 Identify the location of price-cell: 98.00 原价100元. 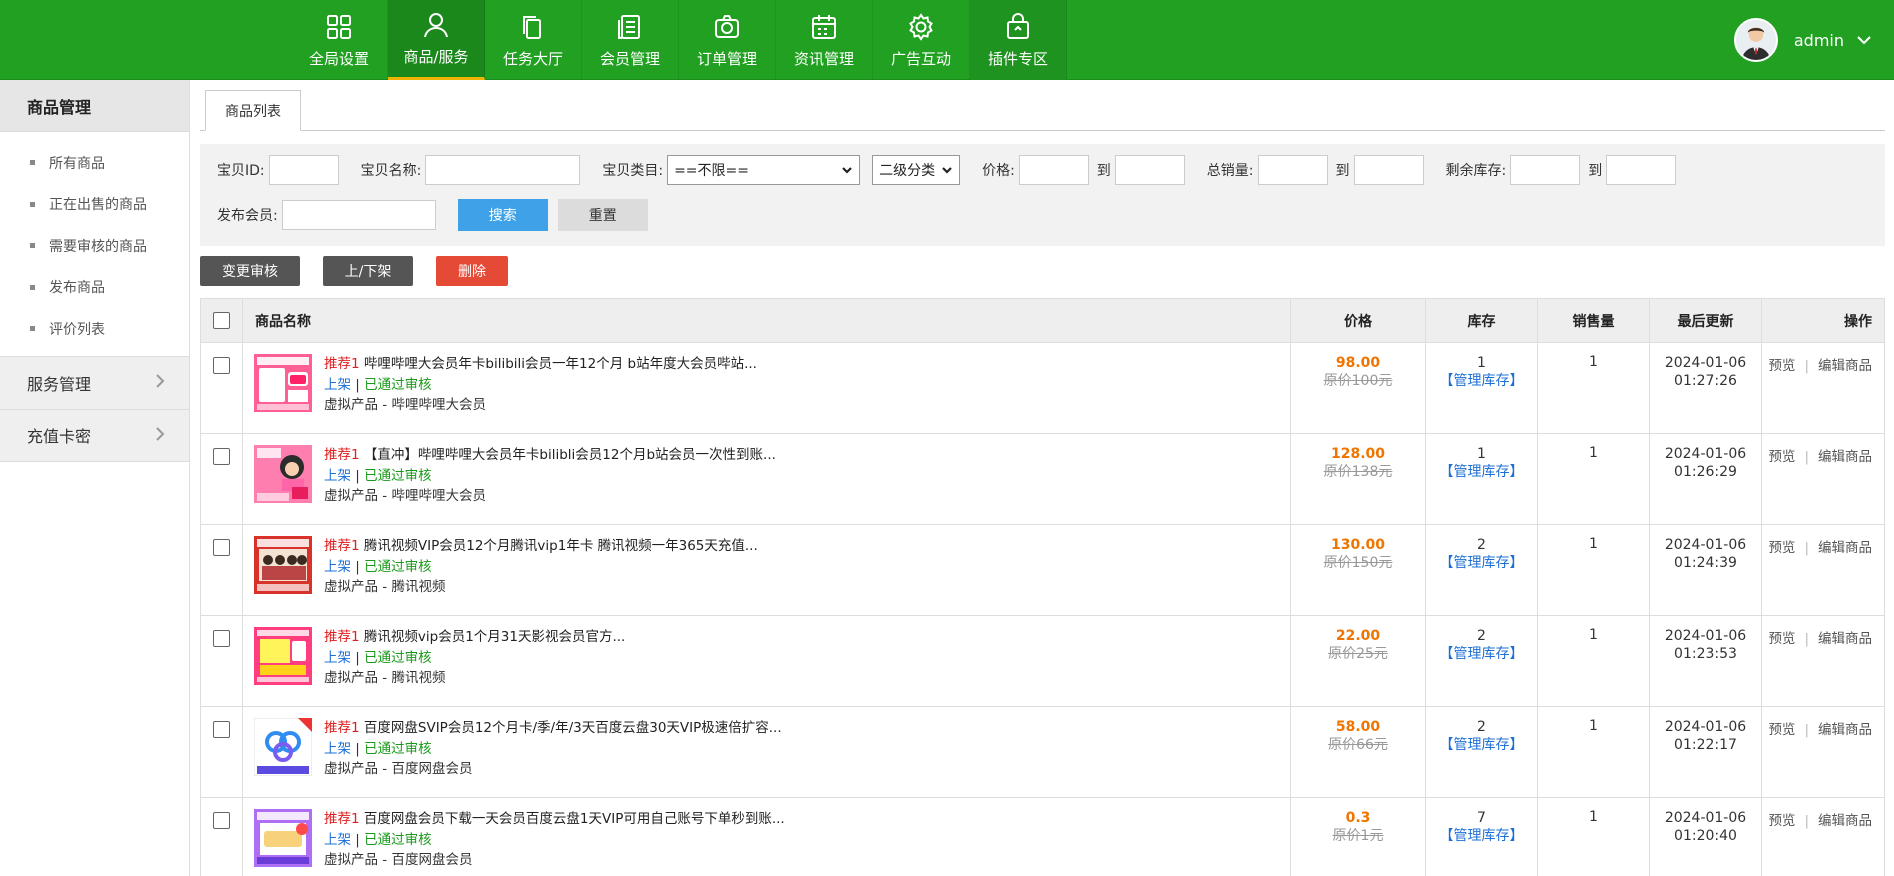
(1358, 388).